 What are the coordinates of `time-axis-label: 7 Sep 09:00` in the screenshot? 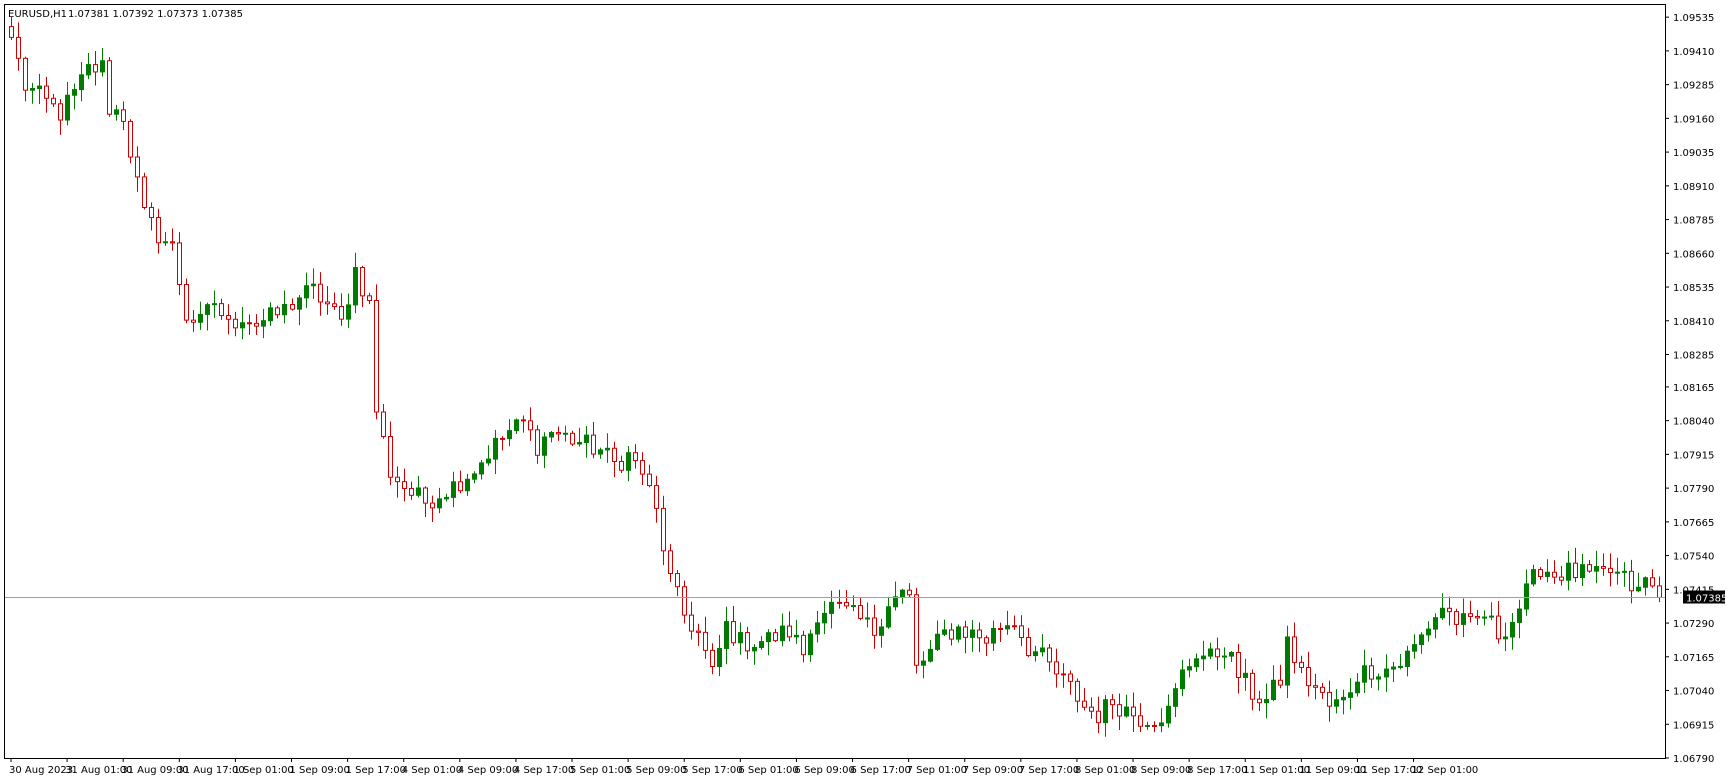 It's located at (993, 770).